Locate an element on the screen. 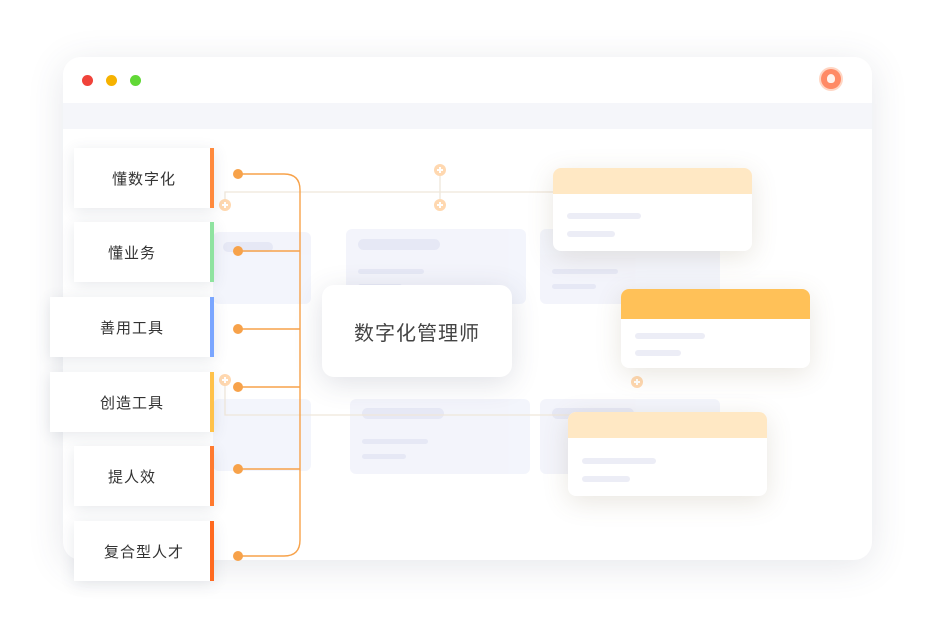  bracket-line is located at coordinates (269, 365).